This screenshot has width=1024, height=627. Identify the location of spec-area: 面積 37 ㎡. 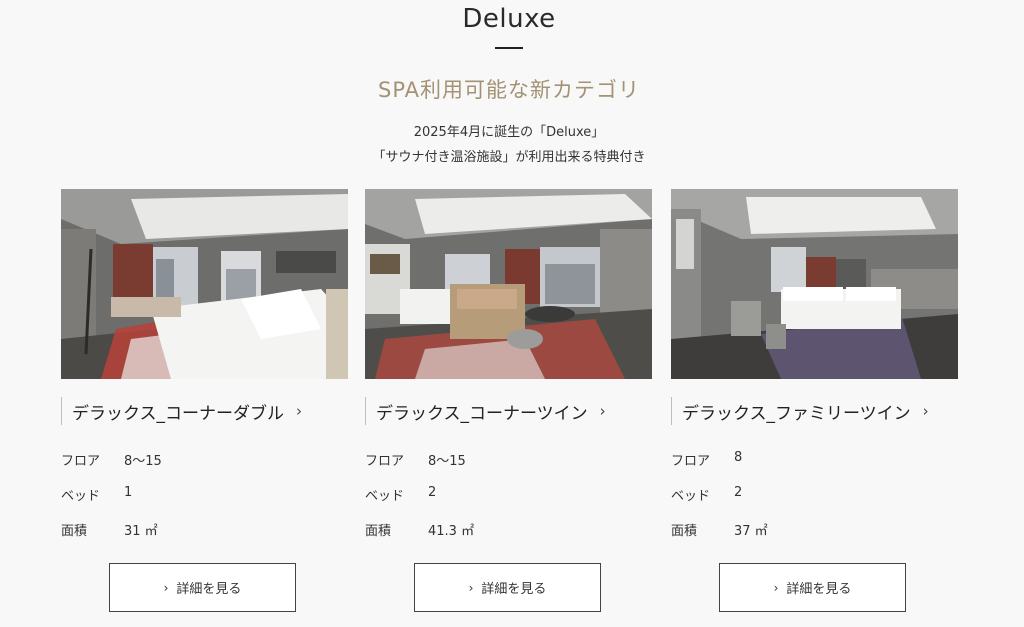
(719, 529).